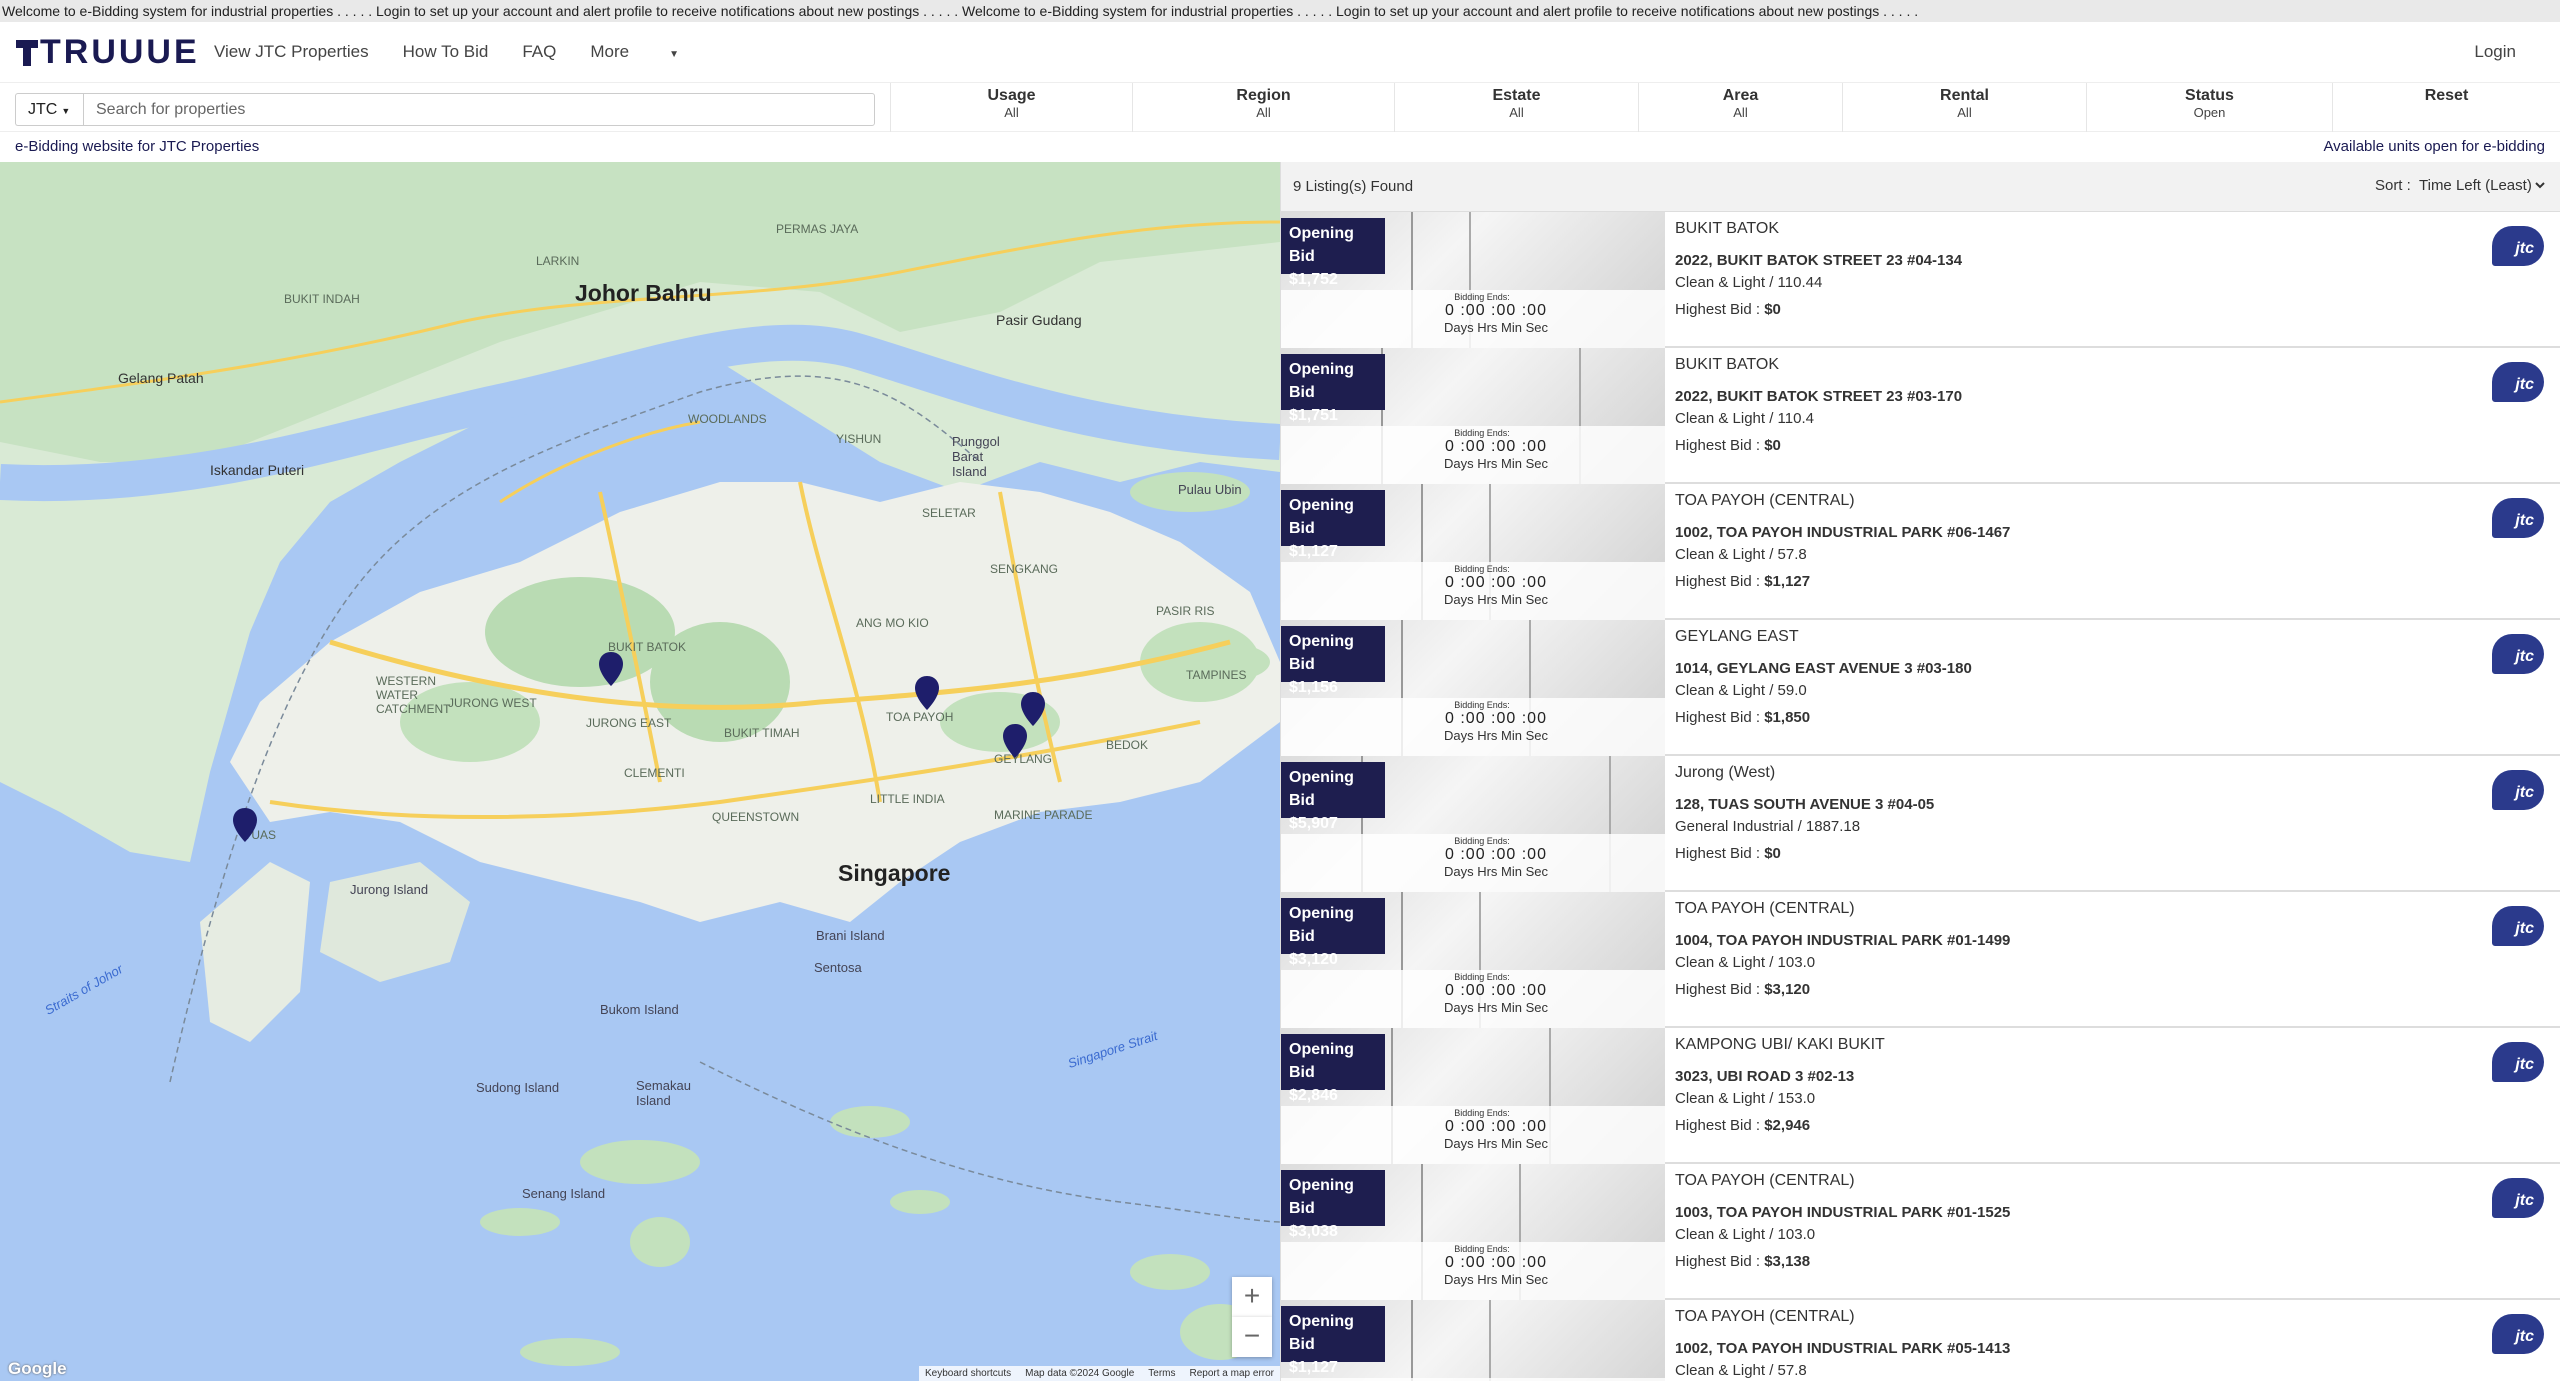 Image resolution: width=2560 pixels, height=1381 pixels. I want to click on highest-bid: Highest Bid : $3,120, so click(2082, 989).